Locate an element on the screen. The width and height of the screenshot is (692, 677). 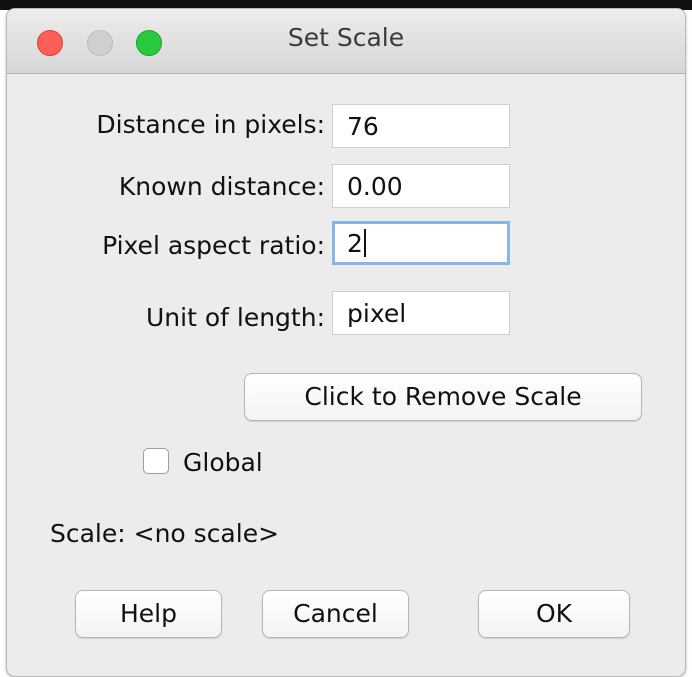
remove-scale-button: Click to Remove Scale is located at coordinates (443, 397).